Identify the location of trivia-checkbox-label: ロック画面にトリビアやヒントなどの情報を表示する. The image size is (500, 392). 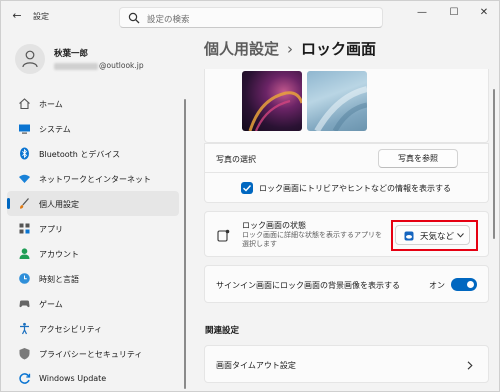
(355, 188).